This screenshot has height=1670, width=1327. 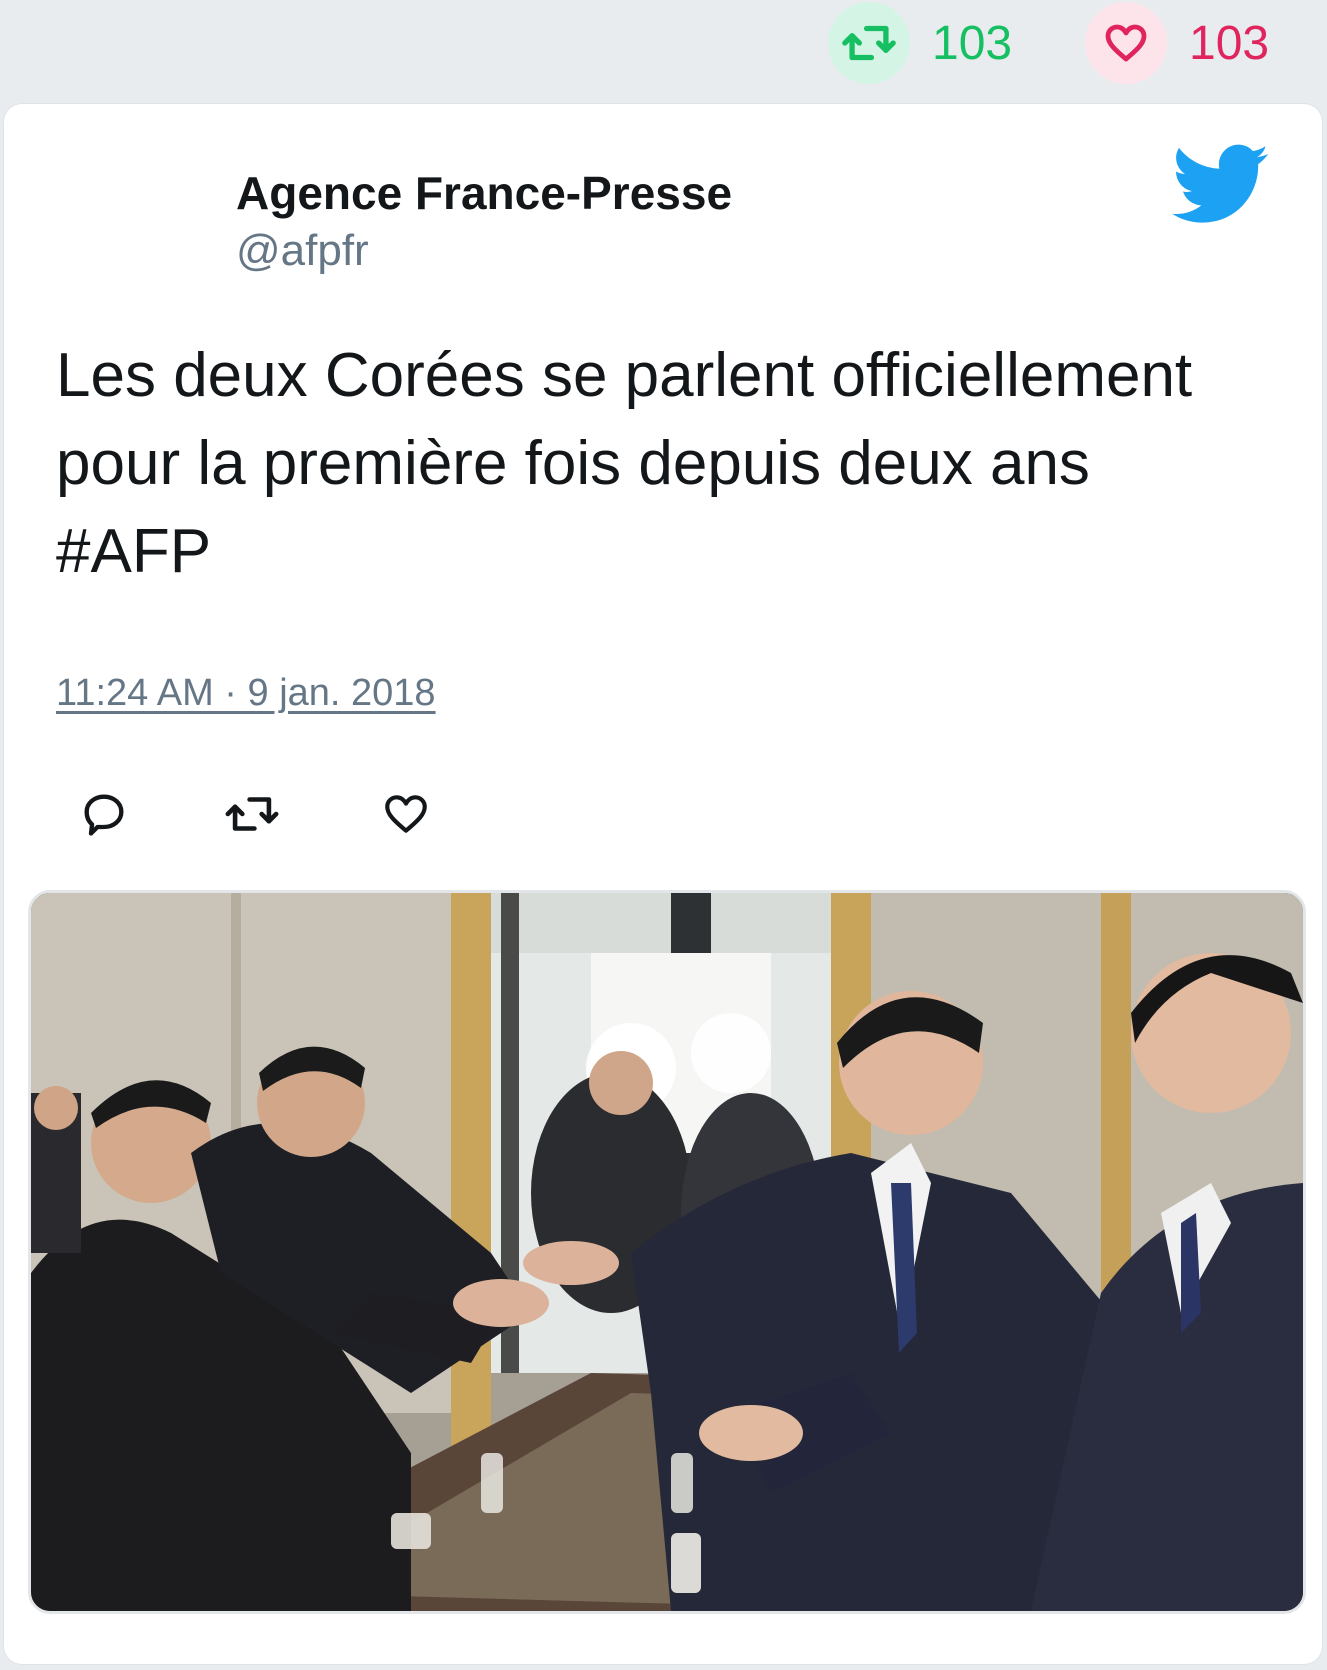 I want to click on retweet-count: 103, so click(x=920, y=43).